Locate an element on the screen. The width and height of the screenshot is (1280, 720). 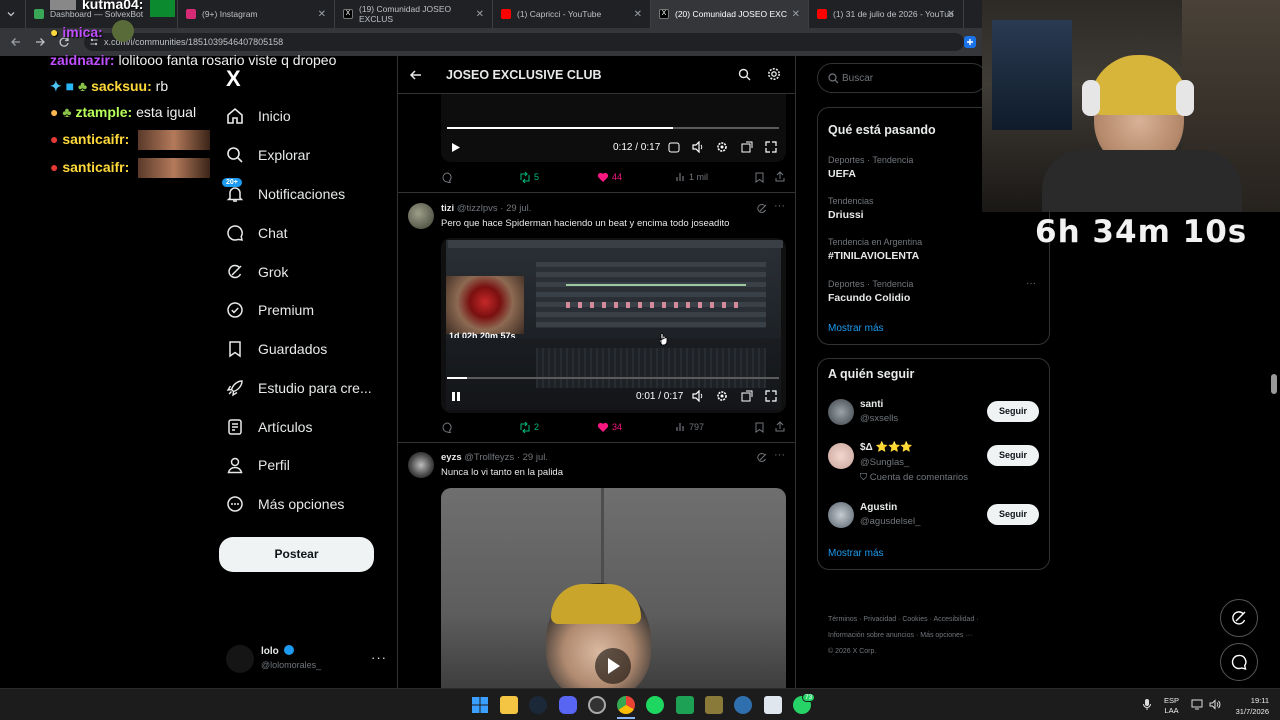
captions-icon is located at coordinates (674, 147).